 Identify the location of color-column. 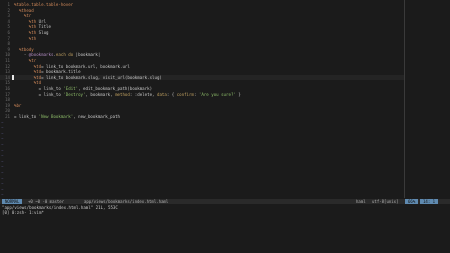
(404, 99).